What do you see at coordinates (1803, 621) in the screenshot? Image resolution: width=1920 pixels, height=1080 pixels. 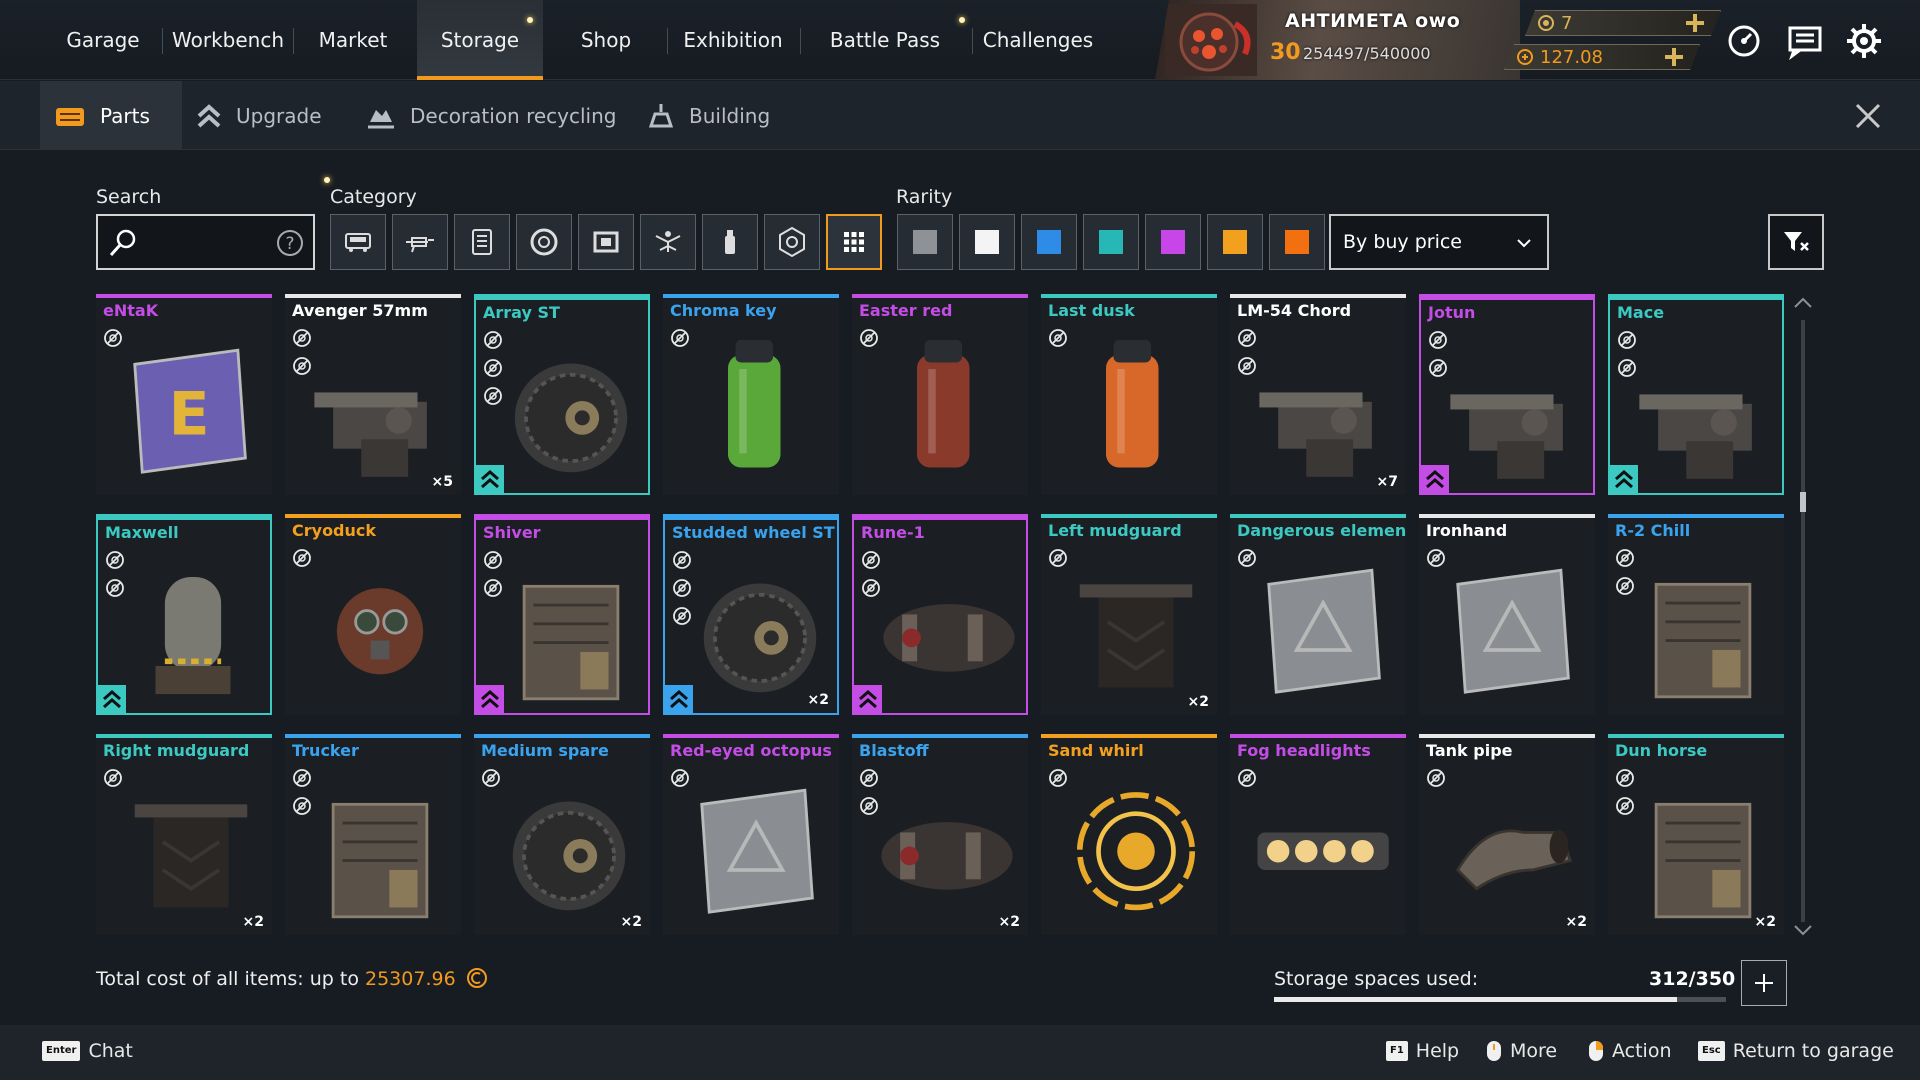 I see `scrollbar-track` at bounding box center [1803, 621].